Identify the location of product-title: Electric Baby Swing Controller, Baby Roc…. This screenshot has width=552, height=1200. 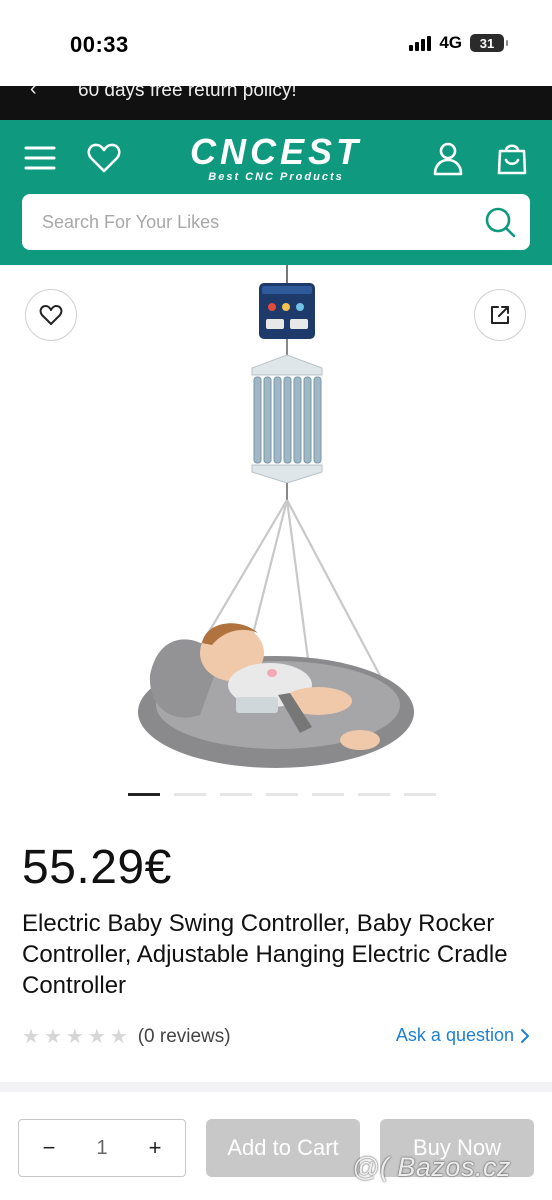
(265, 954).